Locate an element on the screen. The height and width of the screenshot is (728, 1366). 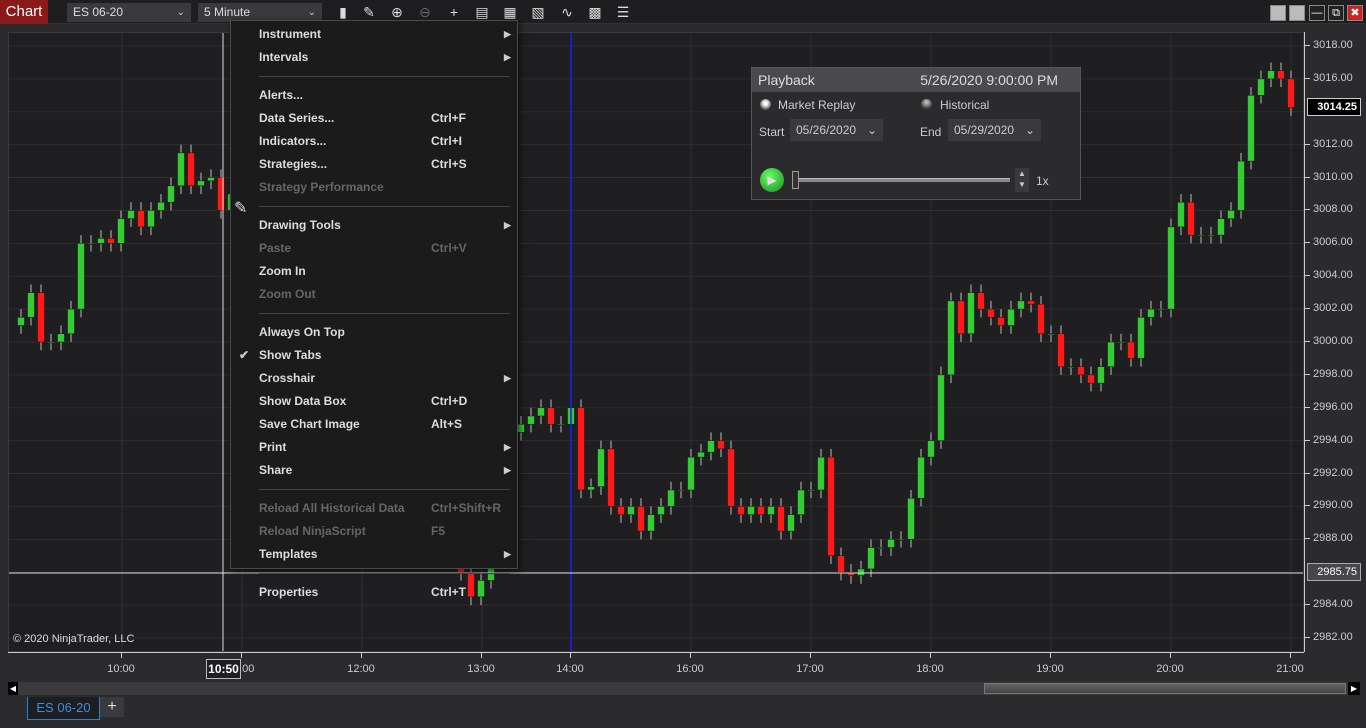
menu-item-indicators: Indicators... Ctrl+I is located at coordinates (374, 141).